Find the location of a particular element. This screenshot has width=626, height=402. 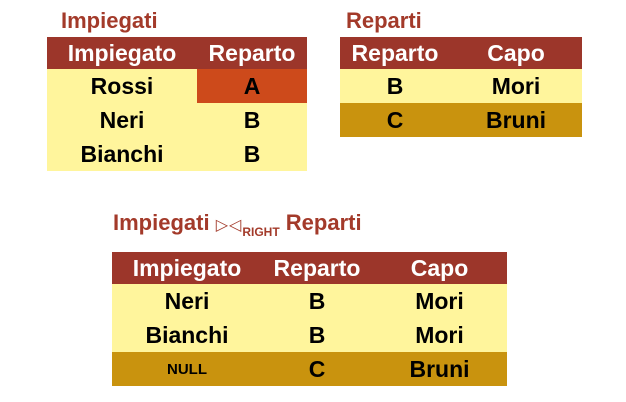

result-title: Impiegati ▷◁RIGHT Reparti is located at coordinates (237, 225).